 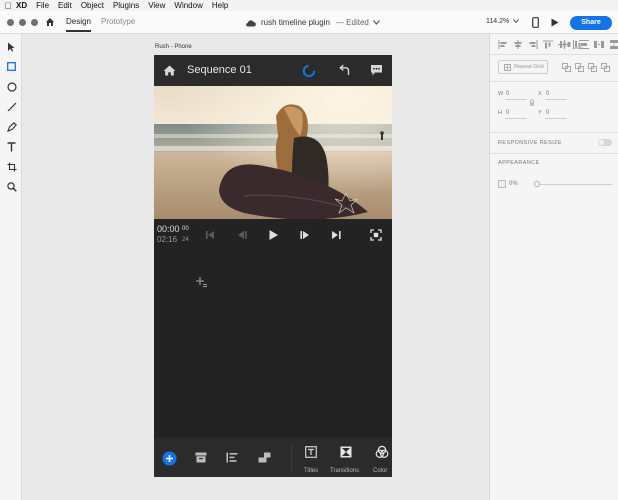 I want to click on fullscreen-icon, so click(x=376, y=235).